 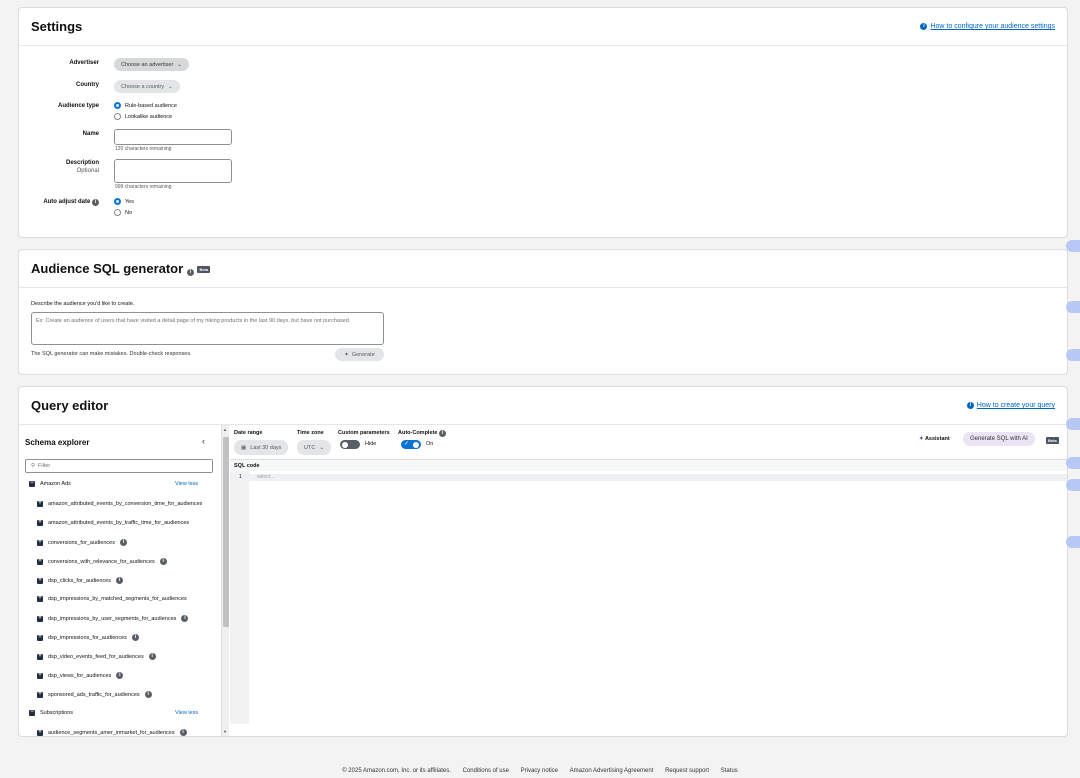 I want to click on sql-generator-title: Audience SQL generator, so click(x=107, y=268).